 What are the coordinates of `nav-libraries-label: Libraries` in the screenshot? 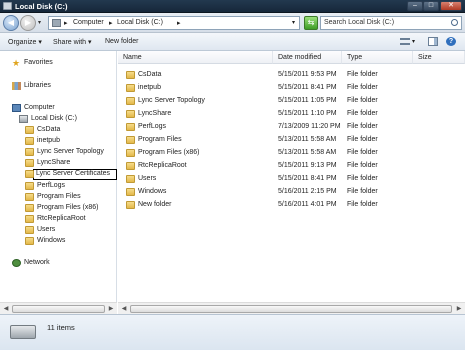 It's located at (37, 85).